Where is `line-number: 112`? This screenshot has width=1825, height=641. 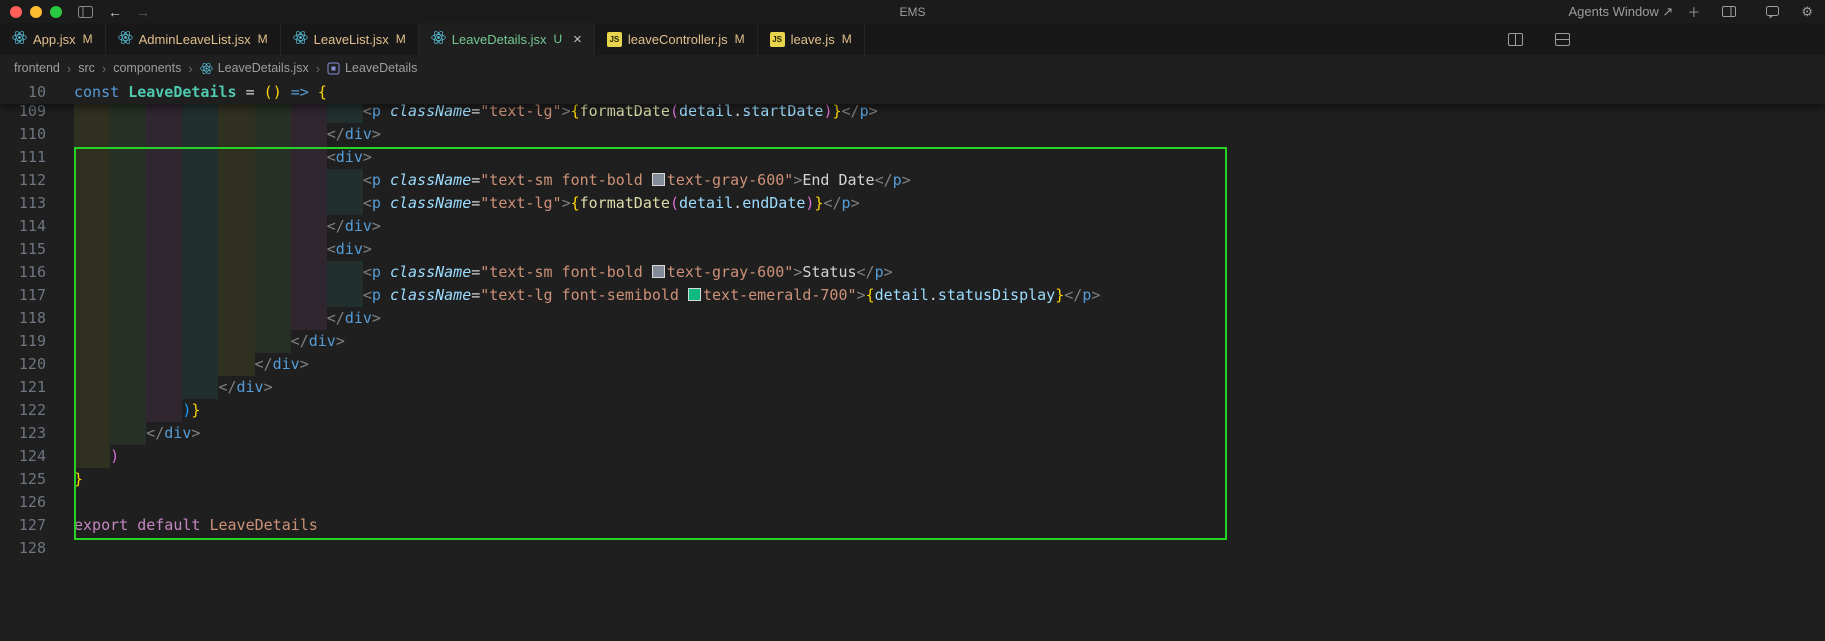 line-number: 112 is located at coordinates (23, 180).